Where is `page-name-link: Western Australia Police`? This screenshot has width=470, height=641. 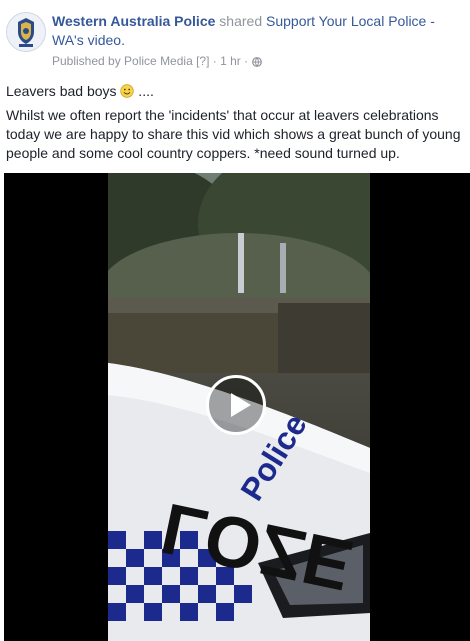
page-name-link: Western Australia Police is located at coordinates (133, 21).